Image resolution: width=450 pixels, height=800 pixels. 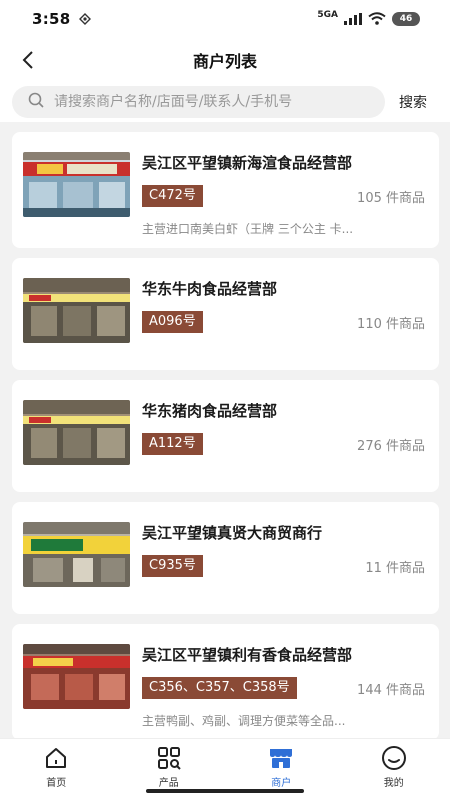 What do you see at coordinates (247, 655) in the screenshot?
I see `merchant-name: 吴江区平望镇利有香食品经营部` at bounding box center [247, 655].